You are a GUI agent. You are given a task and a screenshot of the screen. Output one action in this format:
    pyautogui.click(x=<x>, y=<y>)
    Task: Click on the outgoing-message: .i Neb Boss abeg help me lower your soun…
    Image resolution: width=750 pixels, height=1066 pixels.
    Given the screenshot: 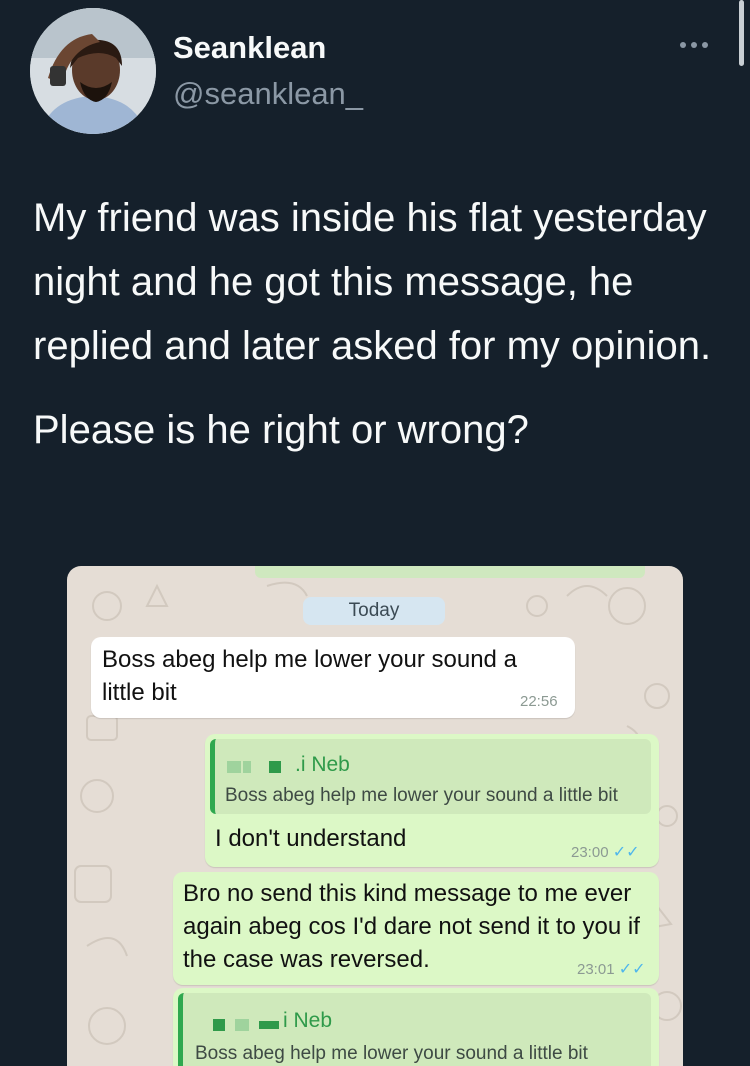 What is the action you would take?
    pyautogui.click(x=432, y=800)
    